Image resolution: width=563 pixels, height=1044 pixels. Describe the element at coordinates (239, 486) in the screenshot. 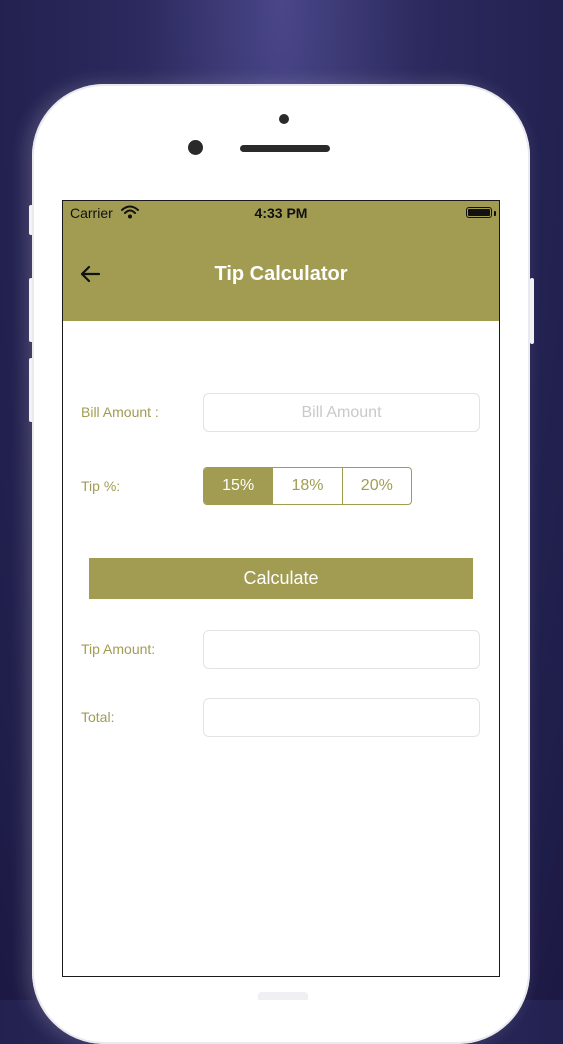

I see `tip-option-15: 15%` at that location.